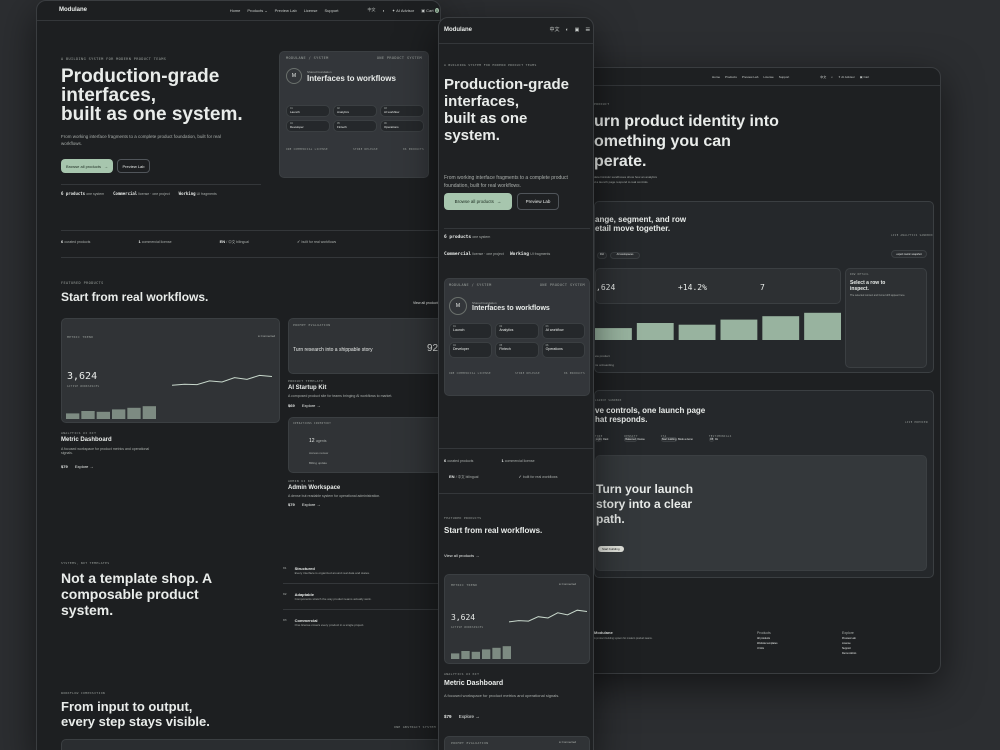 The height and width of the screenshot is (750, 1000). Describe the element at coordinates (538, 201) in the screenshot. I see `mobile-preview-button: Preview Lab` at that location.